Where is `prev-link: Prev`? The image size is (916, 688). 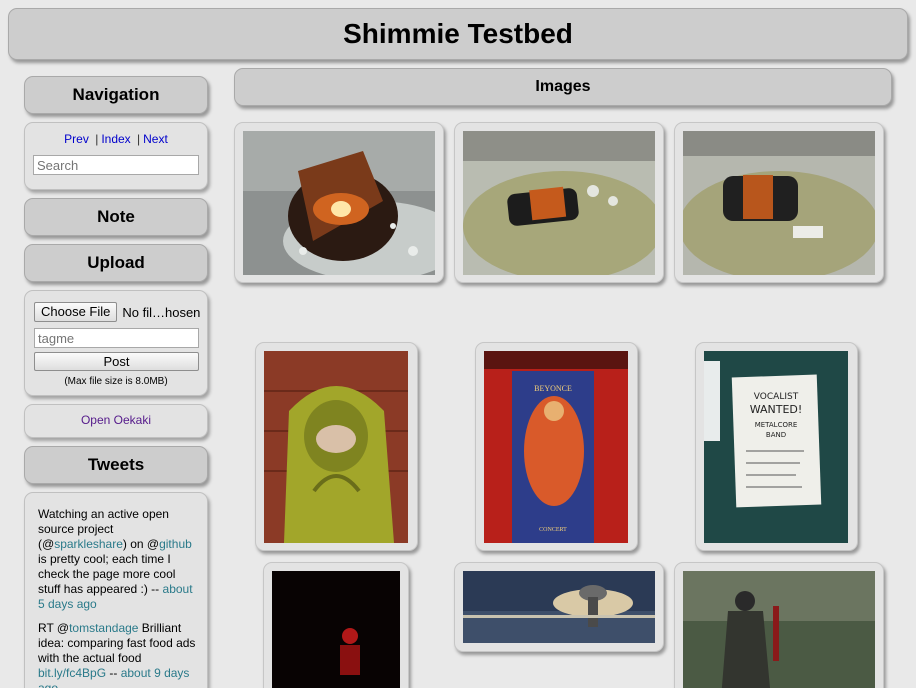 prev-link: Prev is located at coordinates (76, 139).